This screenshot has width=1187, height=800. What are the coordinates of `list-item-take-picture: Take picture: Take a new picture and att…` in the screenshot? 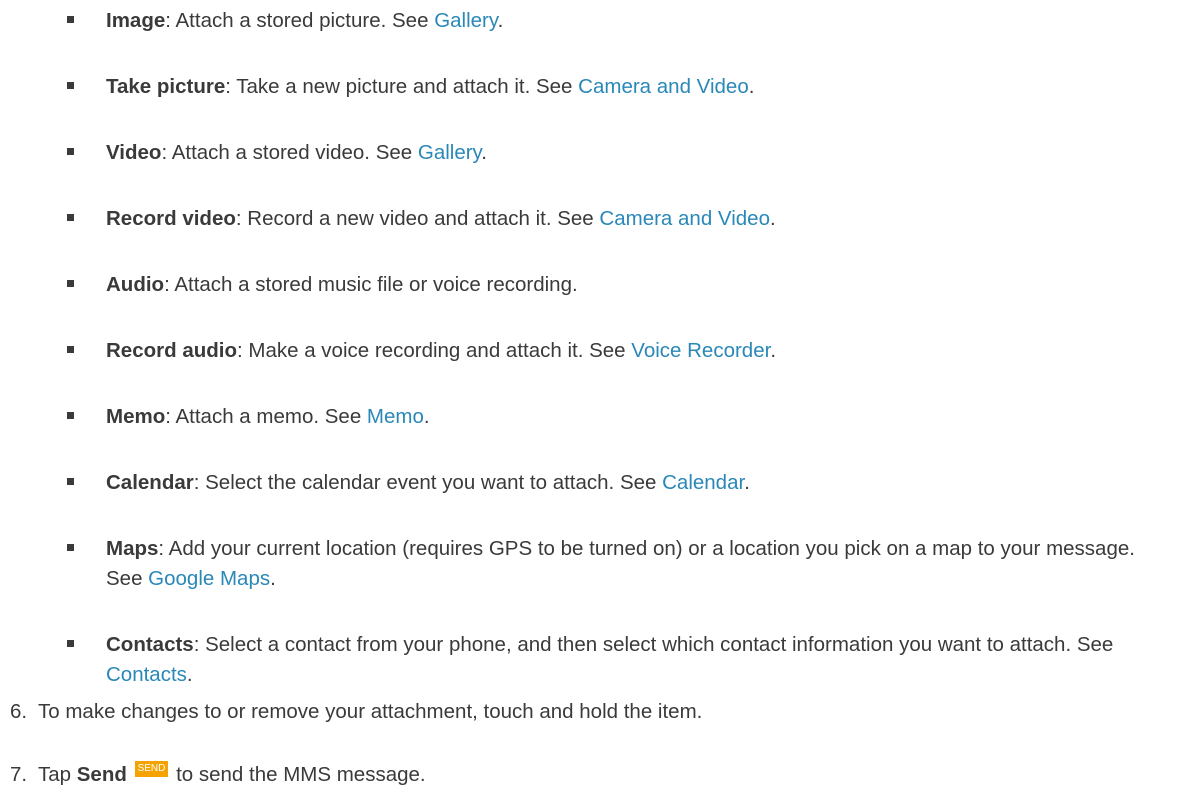 It's located at (622, 87).